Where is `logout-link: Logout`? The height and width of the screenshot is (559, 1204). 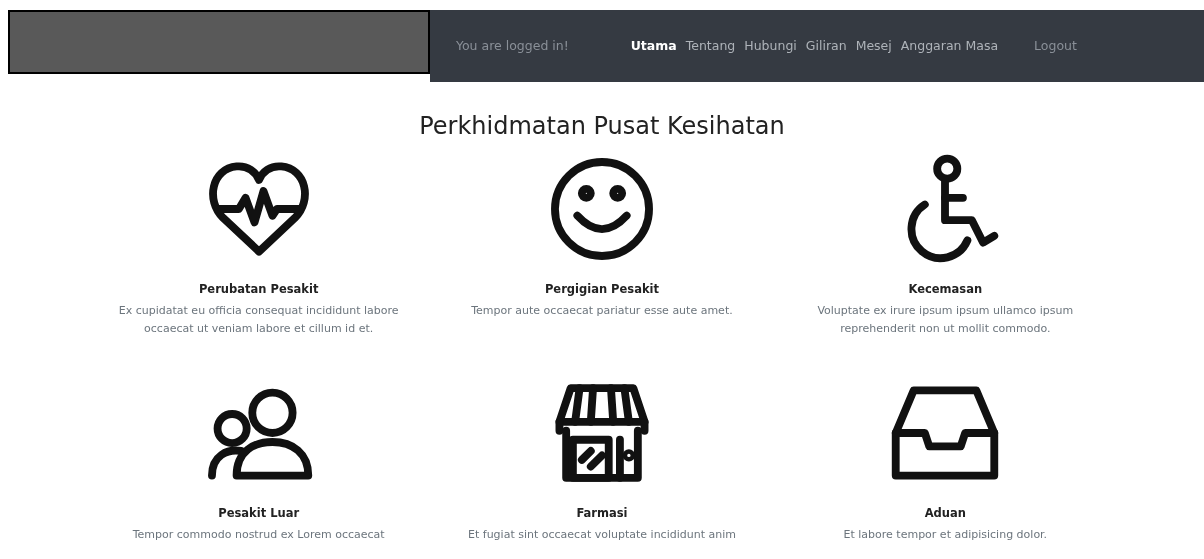 logout-link: Logout is located at coordinates (1055, 46).